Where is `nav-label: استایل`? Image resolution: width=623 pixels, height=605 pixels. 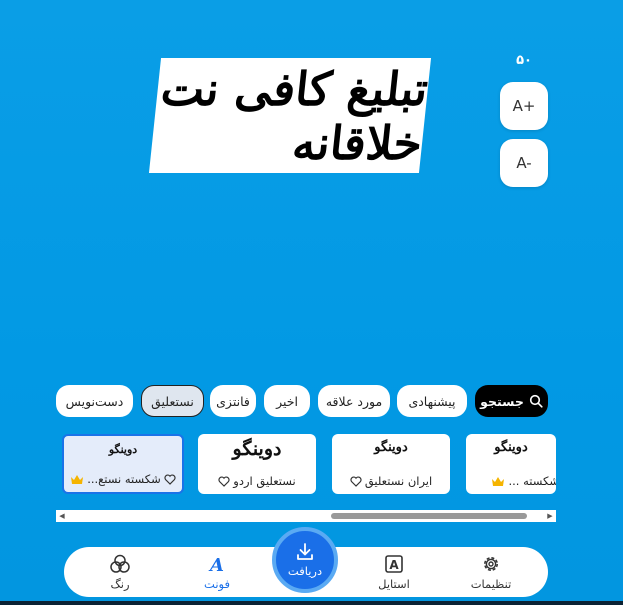
nav-label: استایل is located at coordinates (394, 583).